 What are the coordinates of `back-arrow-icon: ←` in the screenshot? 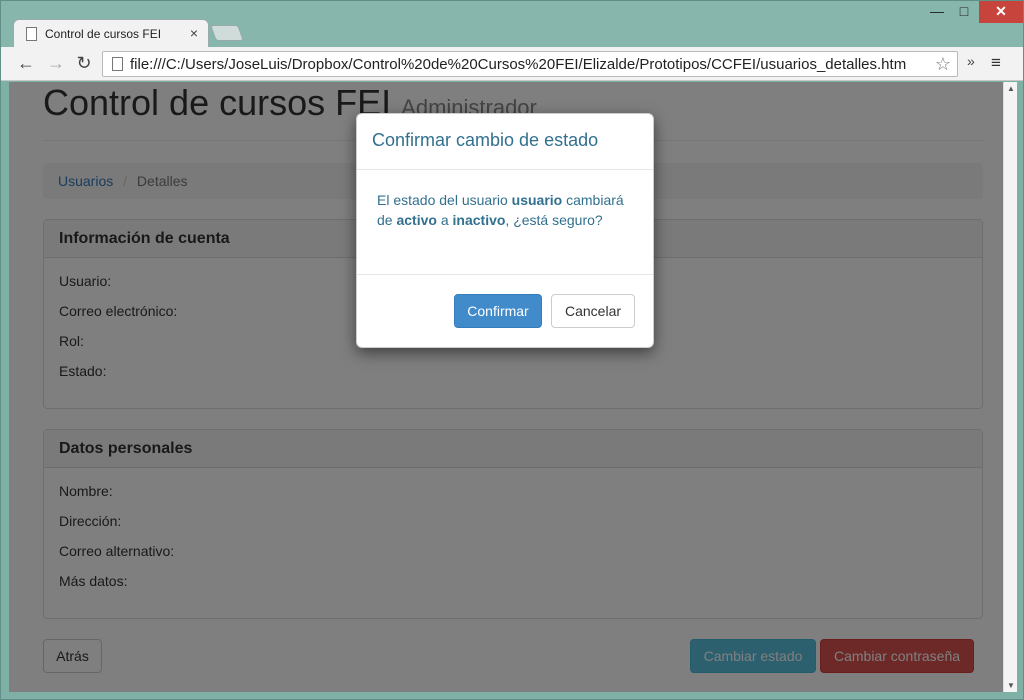 It's located at (26, 64).